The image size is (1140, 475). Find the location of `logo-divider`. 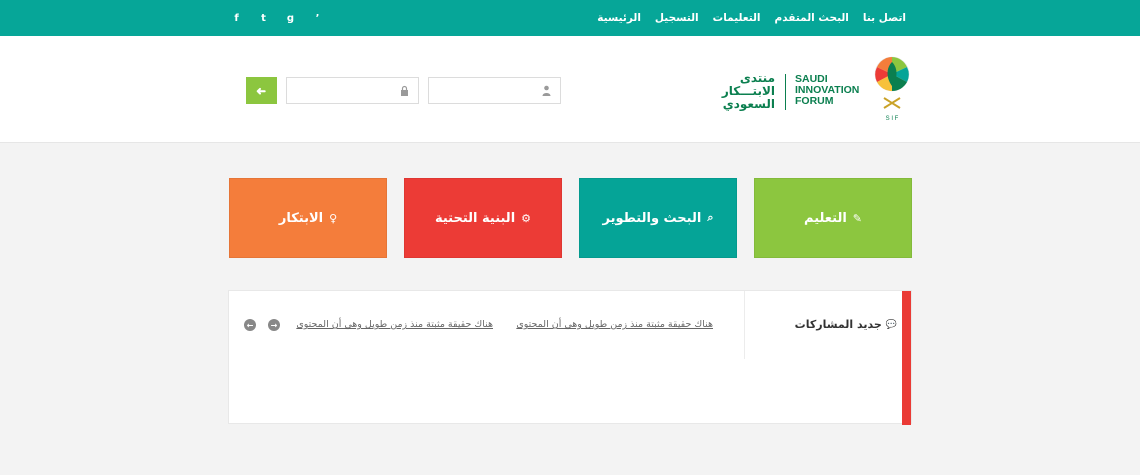

logo-divider is located at coordinates (785, 92).